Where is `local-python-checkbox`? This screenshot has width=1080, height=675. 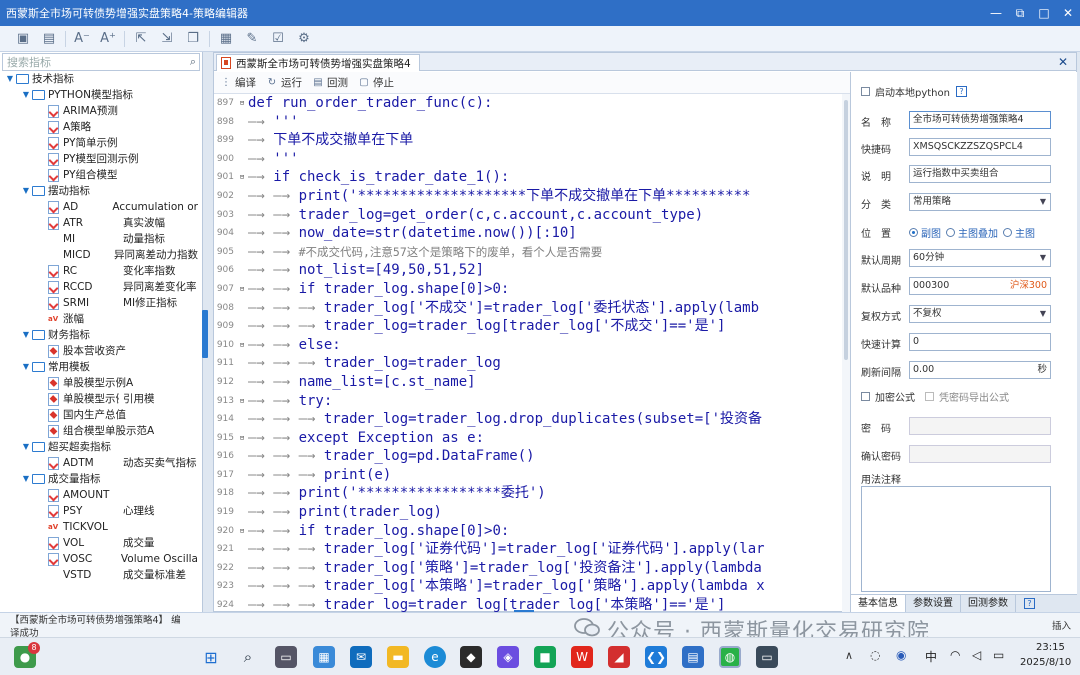
local-python-checkbox is located at coordinates (865, 91).